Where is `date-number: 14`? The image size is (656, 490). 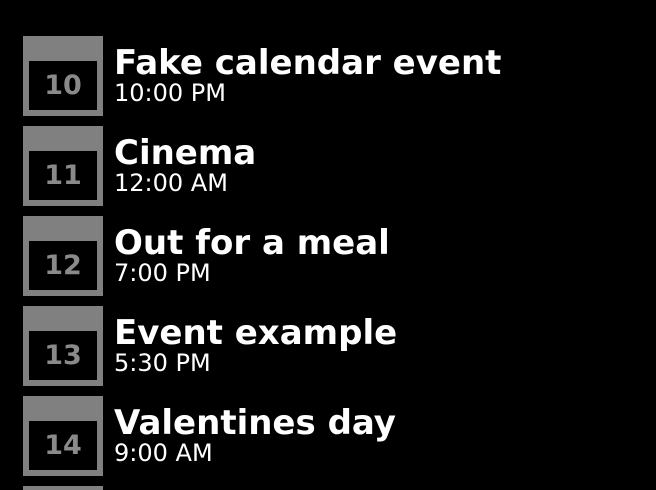
date-number: 14 is located at coordinates (63, 445).